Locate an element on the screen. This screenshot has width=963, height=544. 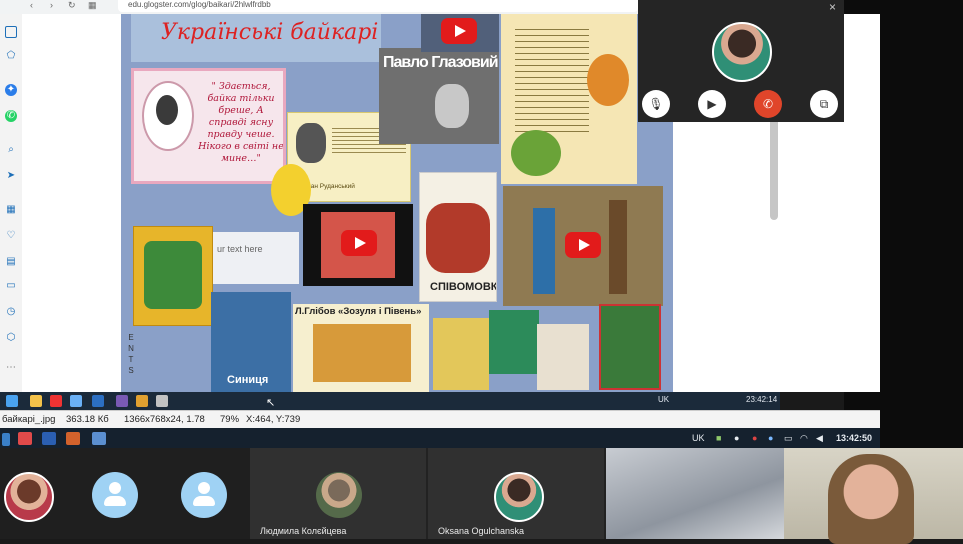
browser-sidebar: ⬠ ✦ ✆ ⌕ ➤ ▦ ♡ ▤ ▭ ◷ ⬡ ⋯ is located at coordinates (11, 203).